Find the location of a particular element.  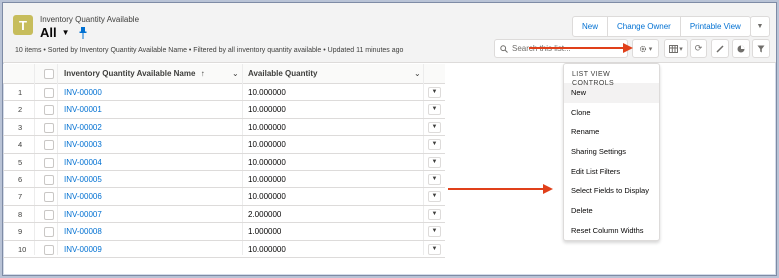

column-header-name: Inventory Quantity Available Name ↑ is located at coordinates (134, 74).